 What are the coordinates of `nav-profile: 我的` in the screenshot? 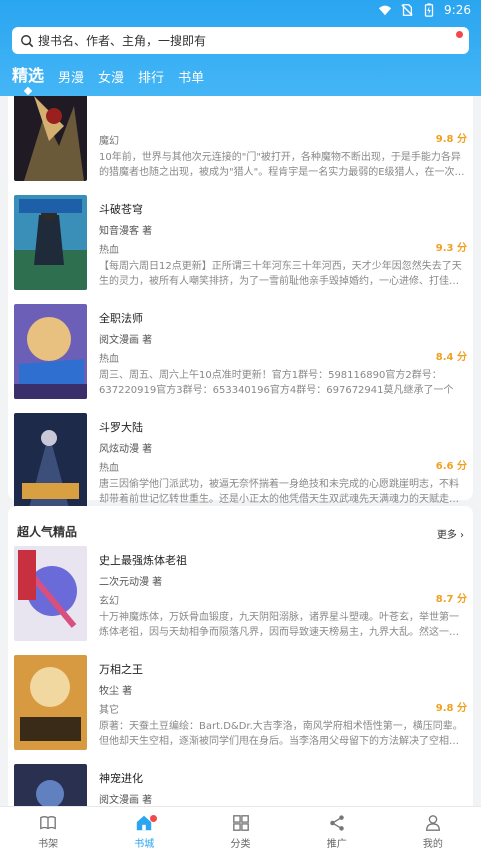 It's located at (433, 831).